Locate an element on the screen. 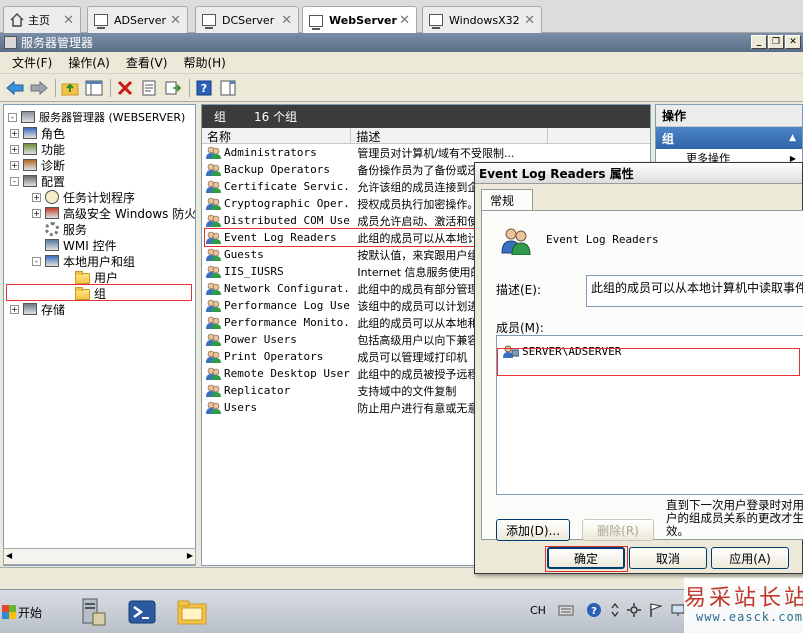 Image resolution: width=803 pixels, height=633 pixels. column-name: 名称 is located at coordinates (277, 136).